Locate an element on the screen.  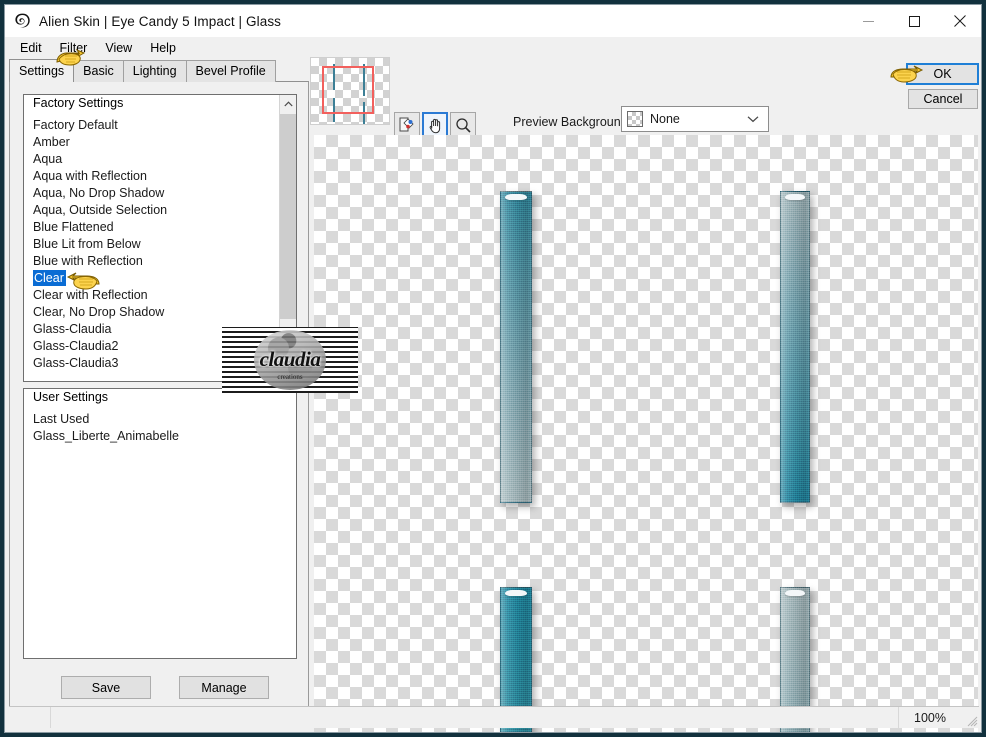
list-item-aqua: Aqua is located at coordinates (160, 159).